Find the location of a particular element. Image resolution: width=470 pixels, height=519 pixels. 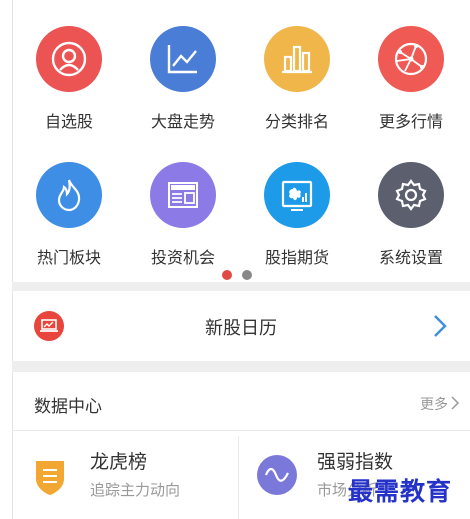

grid-item-index-futures: 股指期货 is located at coordinates (297, 222).